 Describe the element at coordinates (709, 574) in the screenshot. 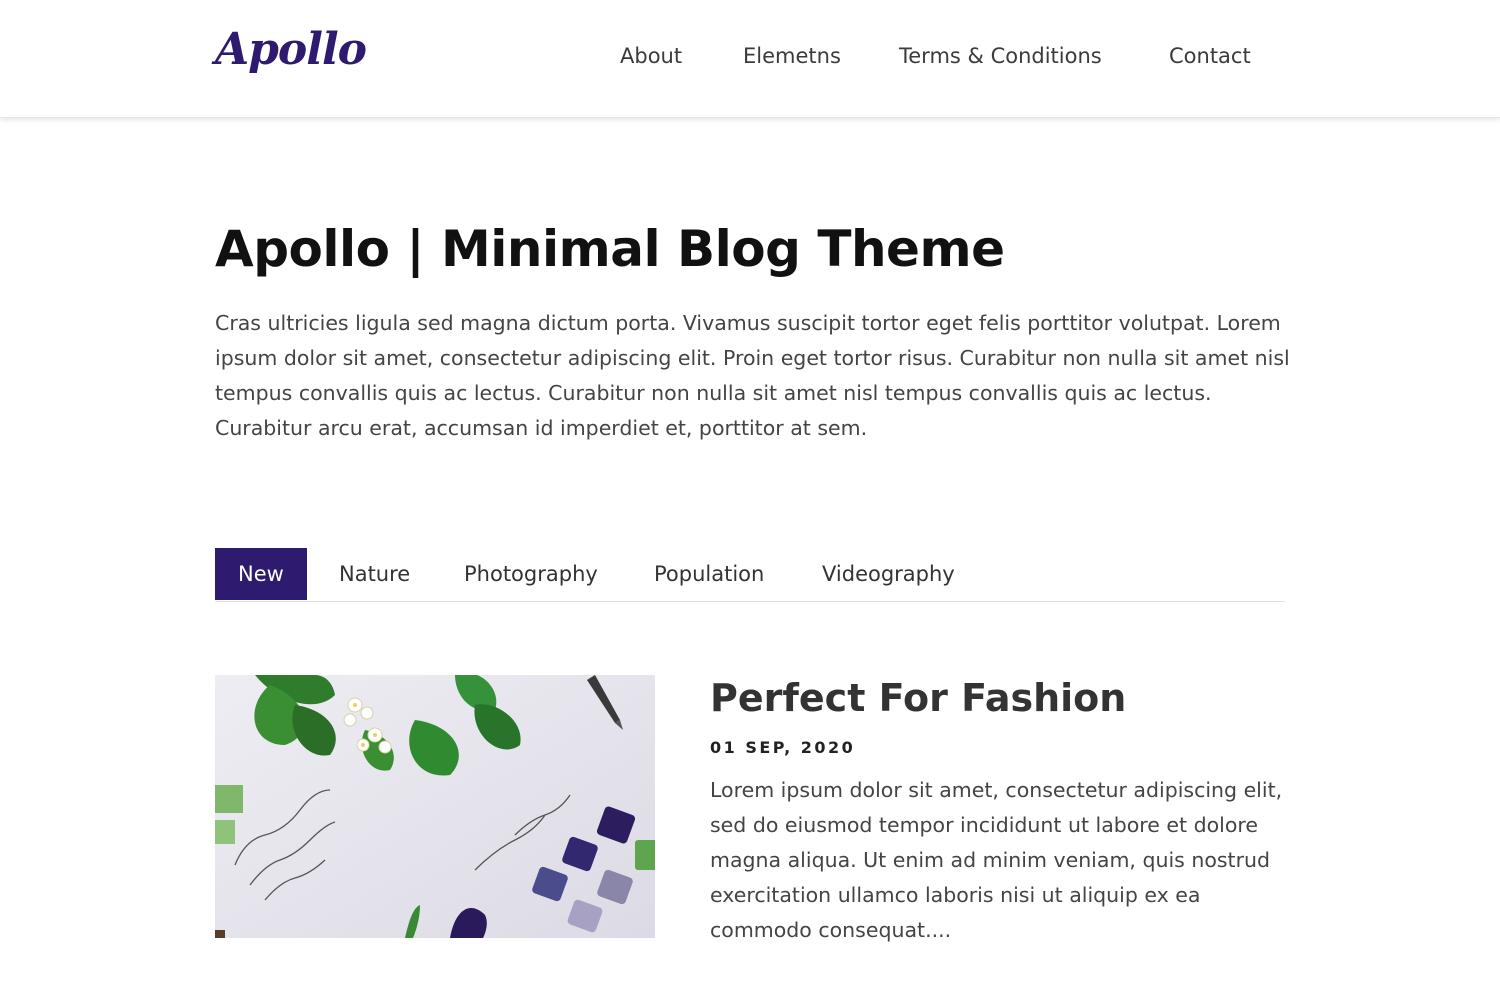

I see `tab-population: Population` at that location.